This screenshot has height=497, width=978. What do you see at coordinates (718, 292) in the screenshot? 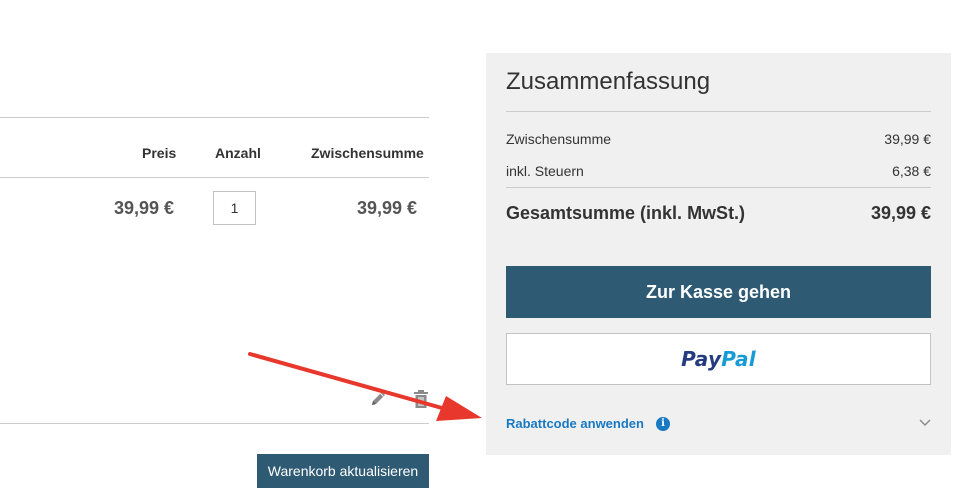
I see `checkout-button: Zur Kasse gehen` at bounding box center [718, 292].